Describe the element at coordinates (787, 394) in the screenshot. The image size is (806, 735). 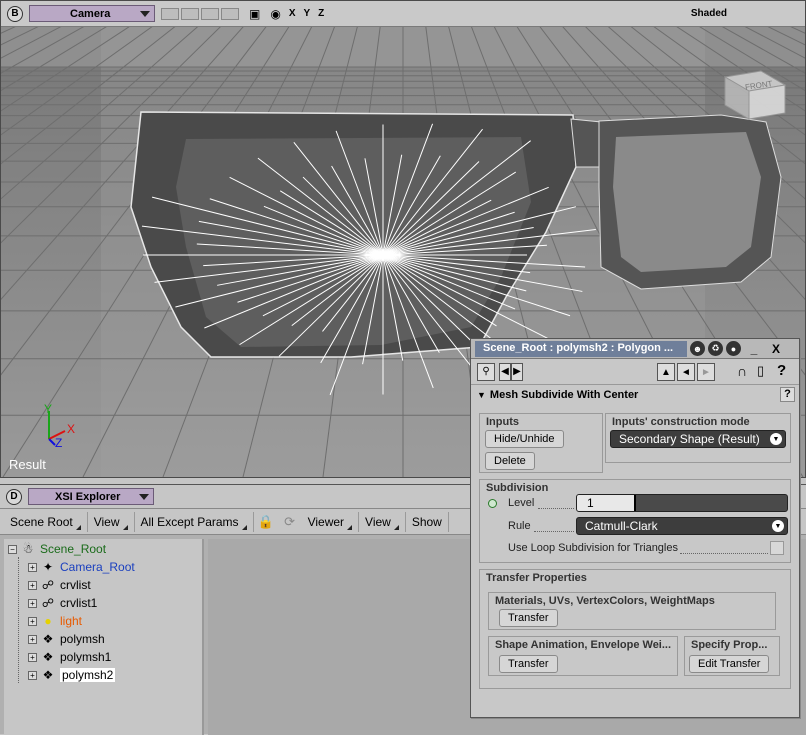
I see `operator-help-button: ?` at that location.